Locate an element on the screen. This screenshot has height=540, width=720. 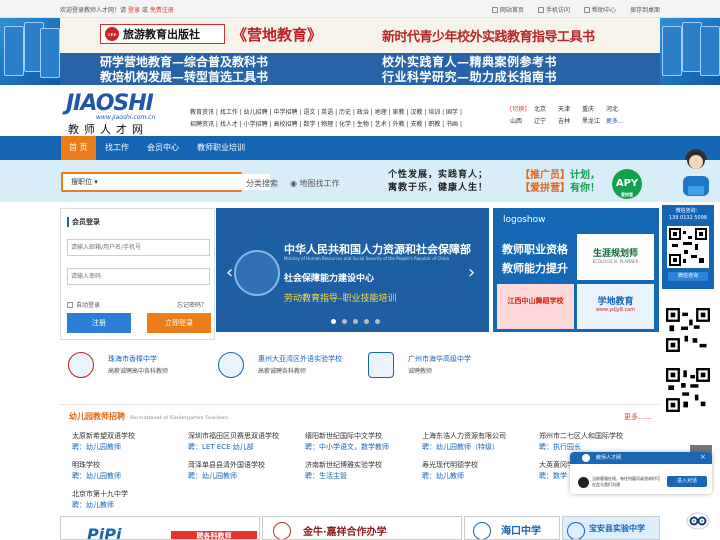
forgot-password-link: 忘记密码？ is located at coordinates (192, 304).